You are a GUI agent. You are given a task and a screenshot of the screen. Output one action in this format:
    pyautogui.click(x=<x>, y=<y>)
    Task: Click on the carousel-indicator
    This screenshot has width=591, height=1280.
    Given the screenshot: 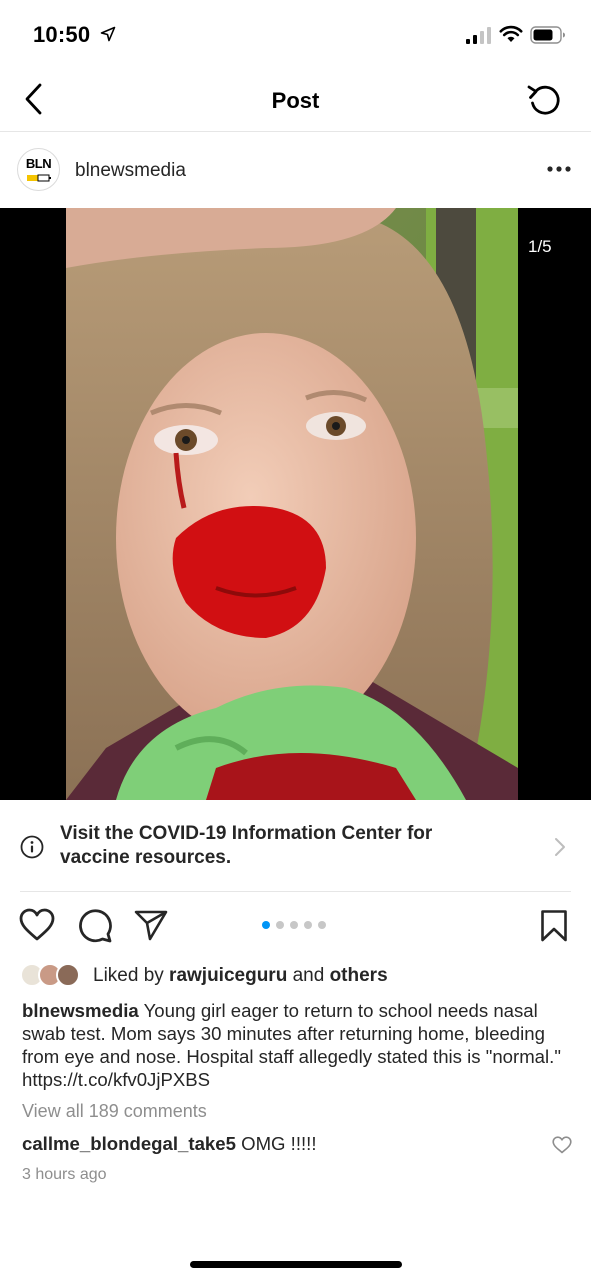 What is the action you would take?
    pyautogui.click(x=294, y=925)
    